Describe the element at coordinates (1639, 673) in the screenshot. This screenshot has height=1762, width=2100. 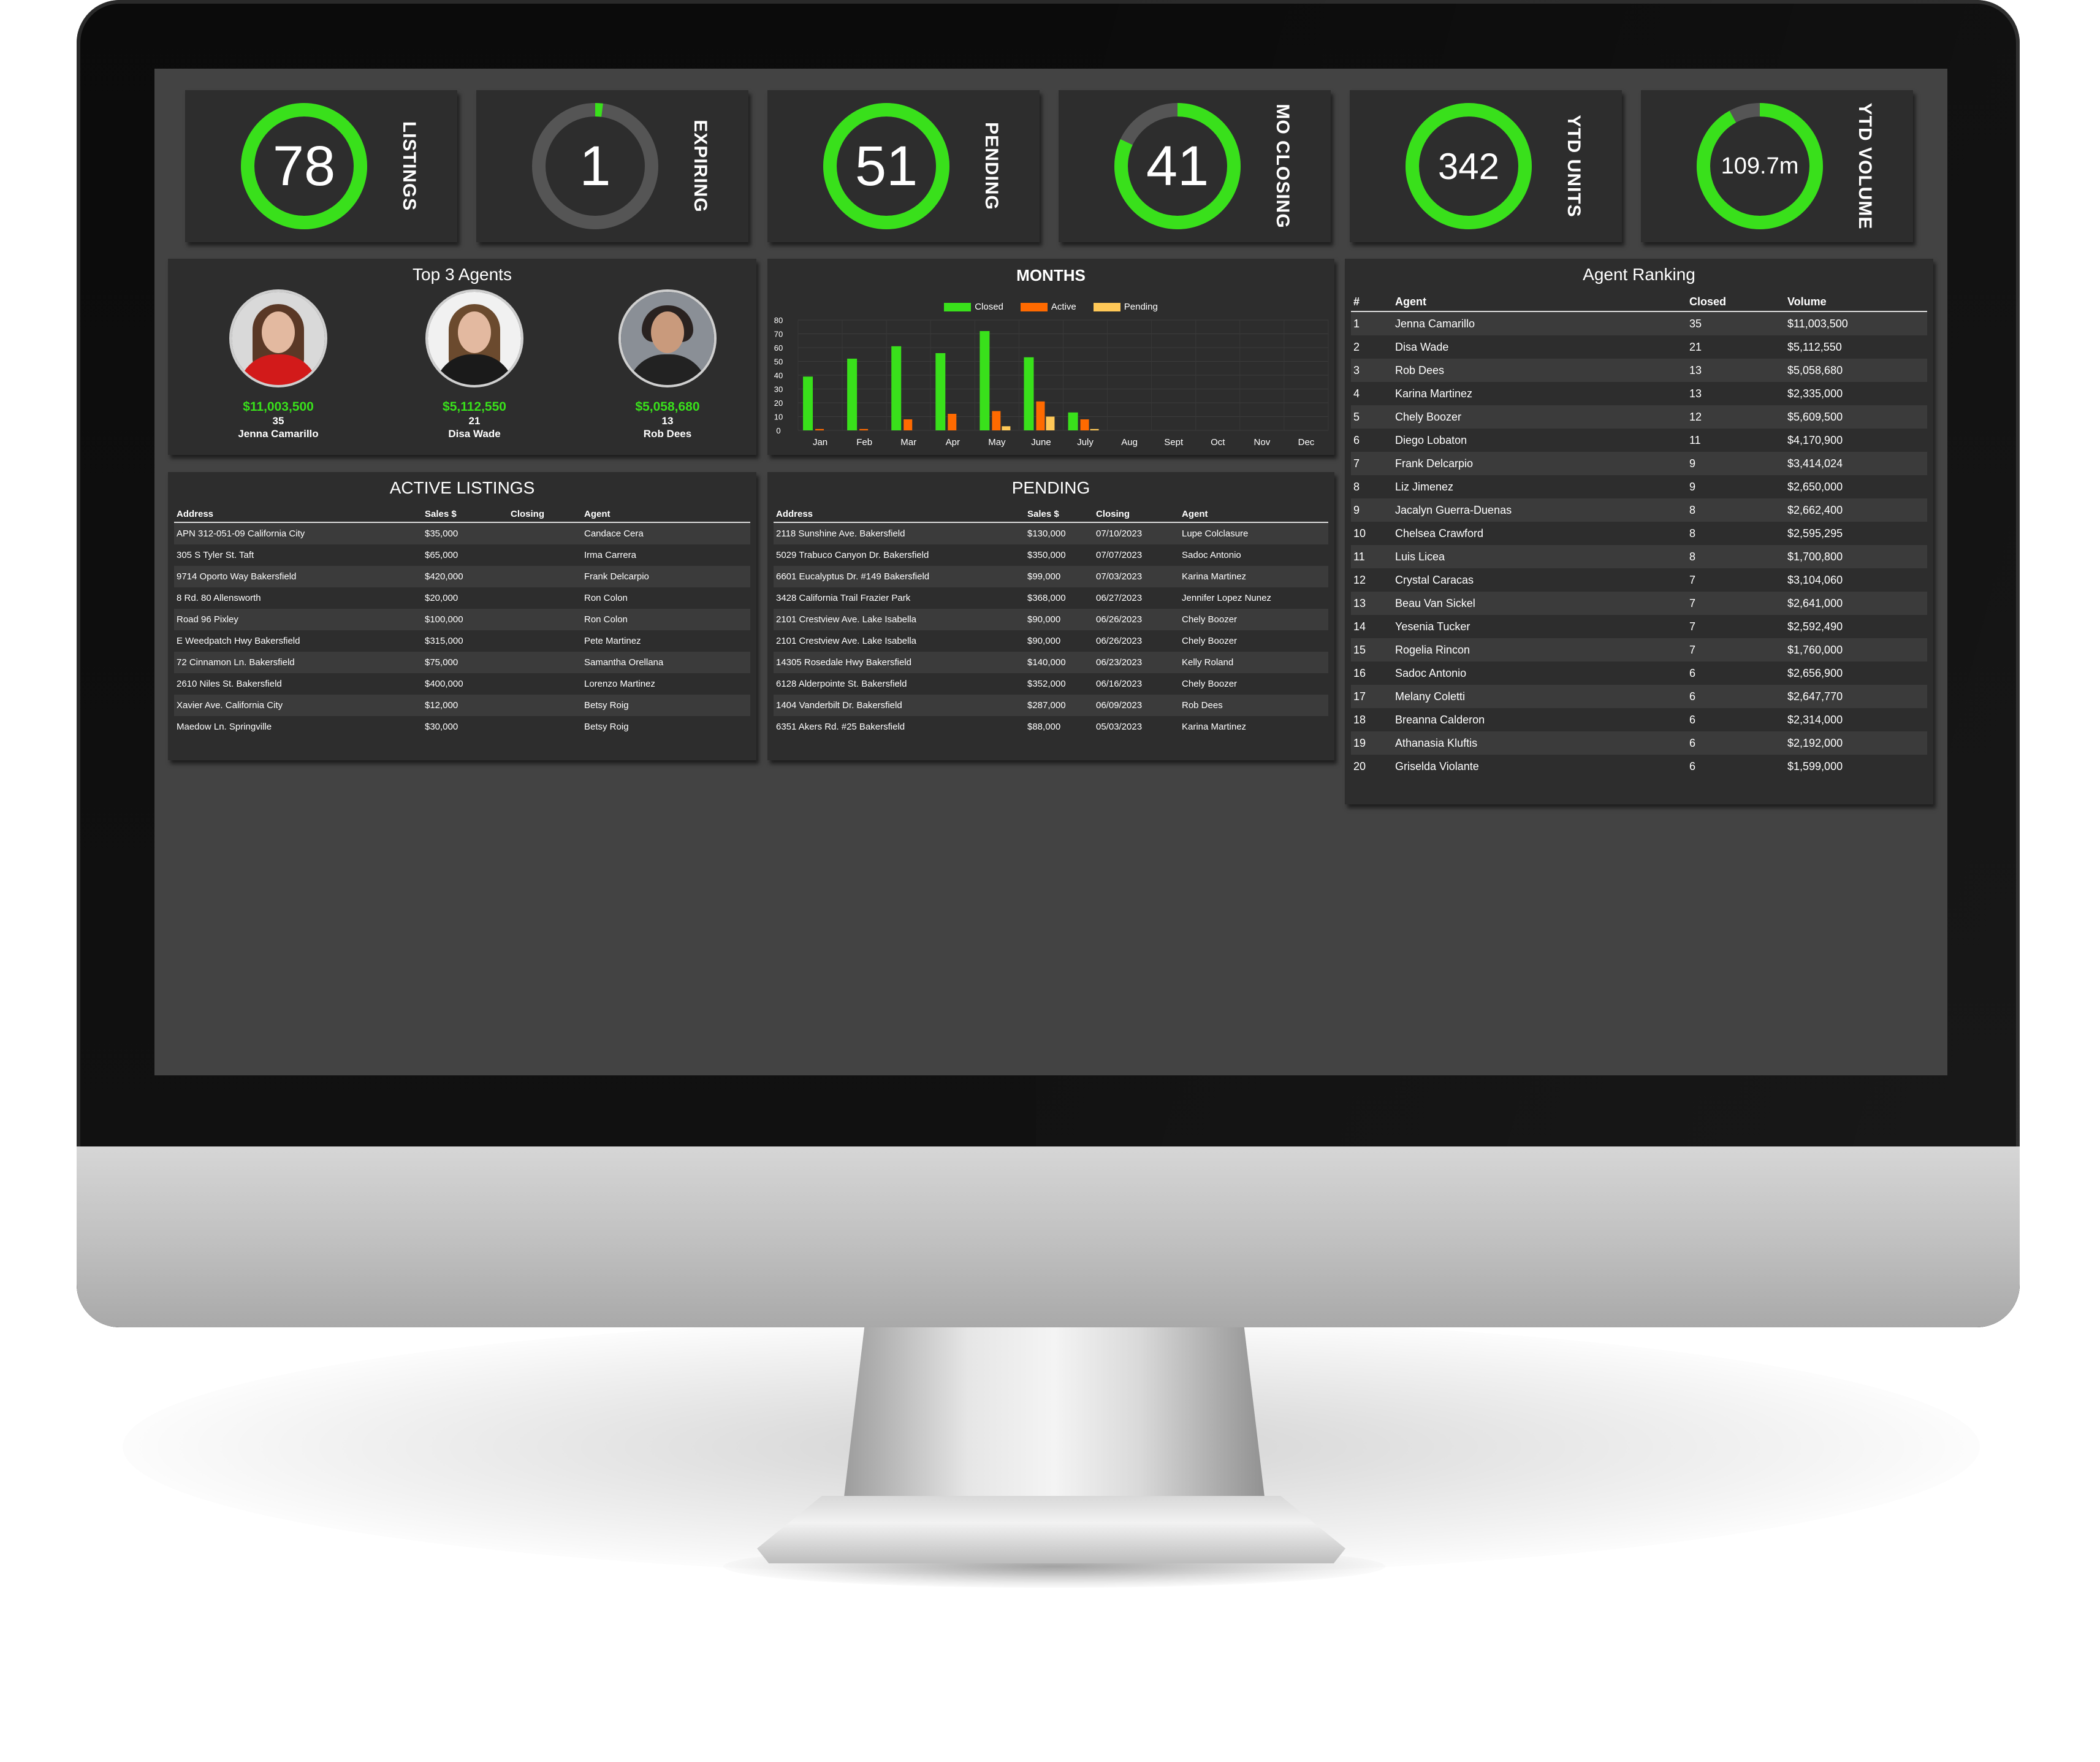
I see `ranking-row: 16 Sadoc Antonio 6 $2,656,900` at that location.